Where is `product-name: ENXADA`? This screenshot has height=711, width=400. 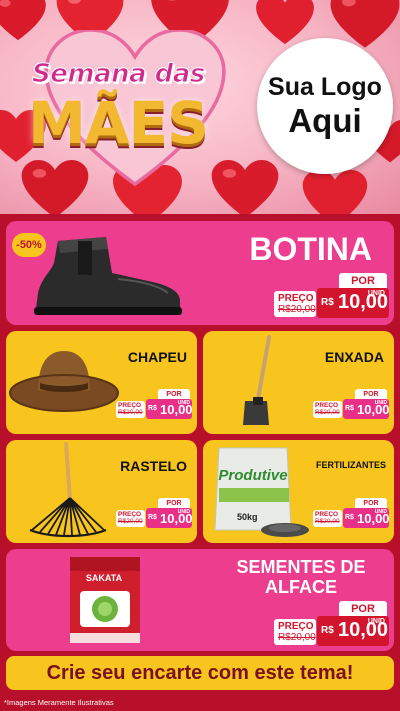
product-name: ENXADA is located at coordinates (354, 357).